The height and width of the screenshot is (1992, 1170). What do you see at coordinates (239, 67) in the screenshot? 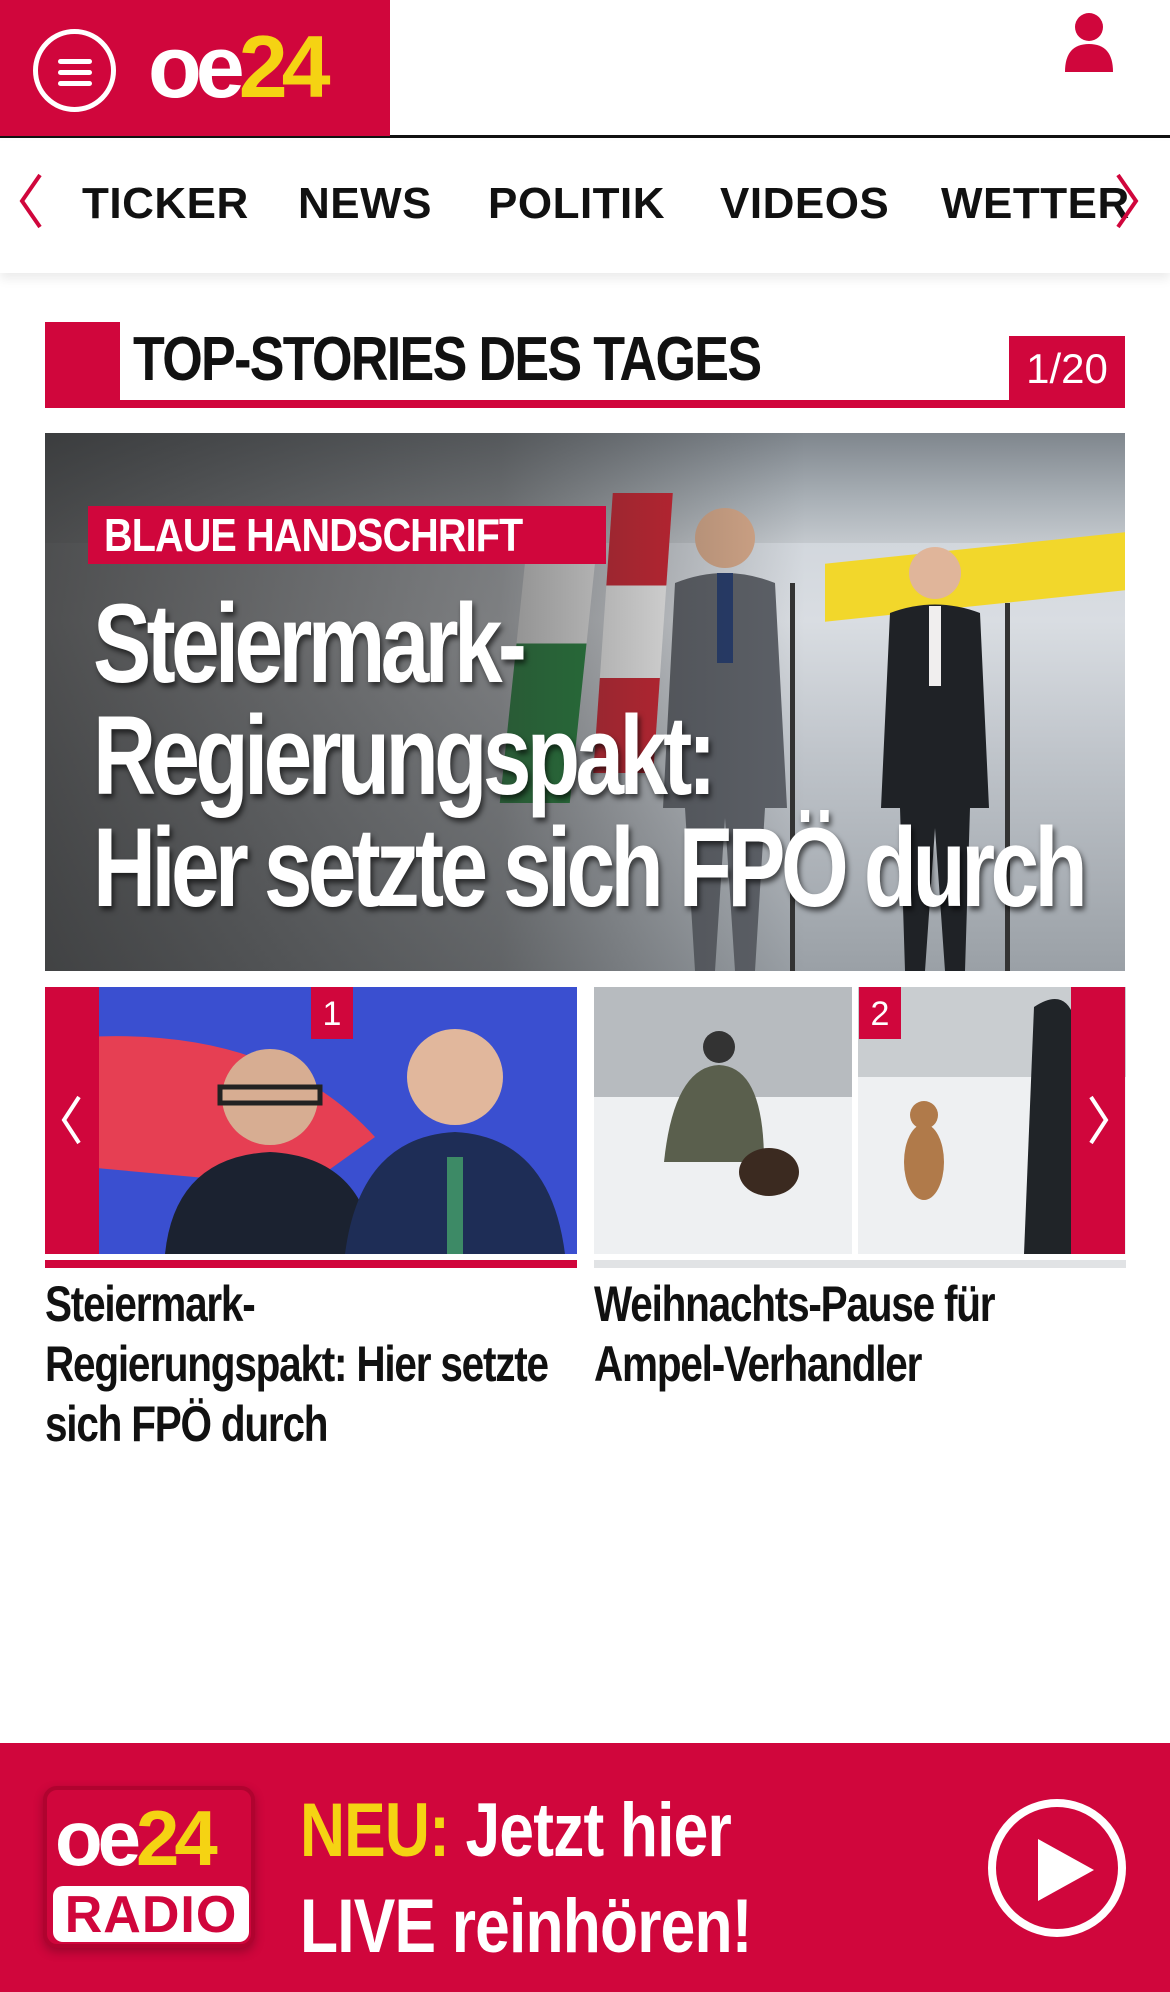
I see `oe24-logo: oe24` at bounding box center [239, 67].